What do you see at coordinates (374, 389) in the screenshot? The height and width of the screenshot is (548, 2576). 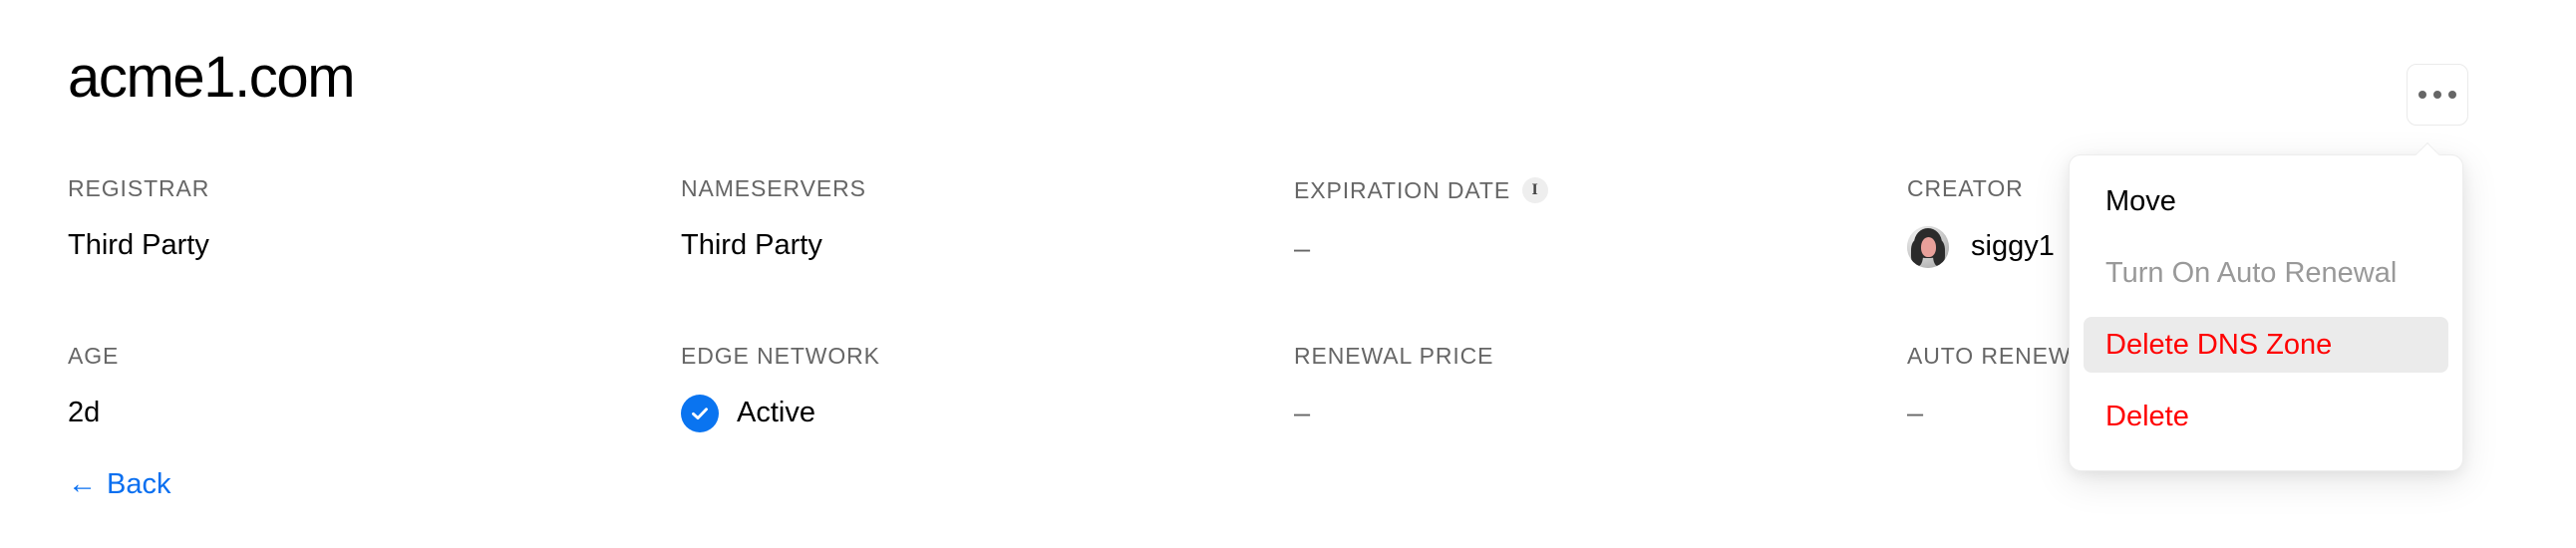 I see `field-age: AGE 2d` at bounding box center [374, 389].